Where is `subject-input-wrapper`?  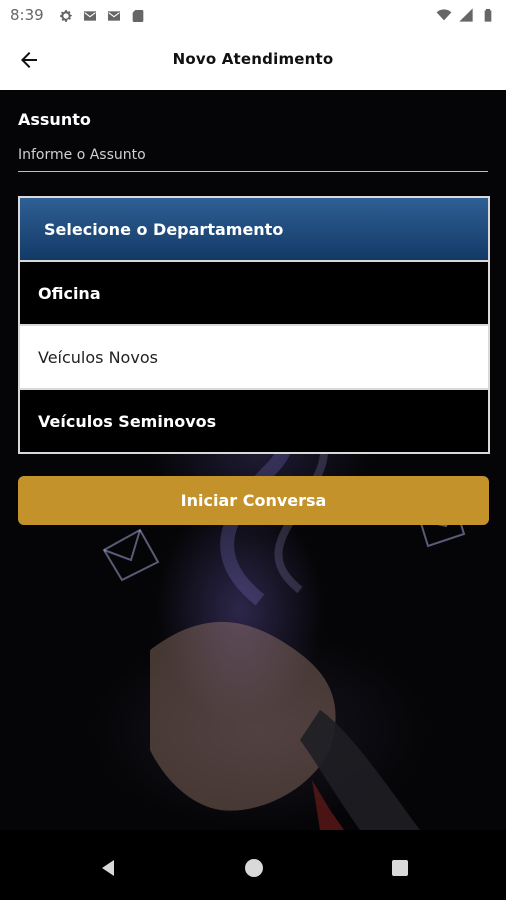
subject-input-wrapper is located at coordinates (253, 156).